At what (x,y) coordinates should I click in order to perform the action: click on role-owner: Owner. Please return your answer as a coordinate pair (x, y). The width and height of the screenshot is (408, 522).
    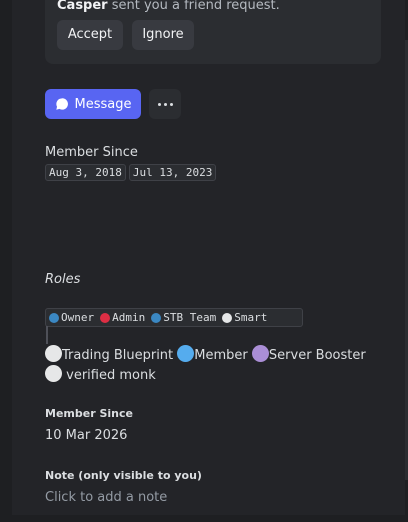
    Looking at the image, I should click on (71, 317).